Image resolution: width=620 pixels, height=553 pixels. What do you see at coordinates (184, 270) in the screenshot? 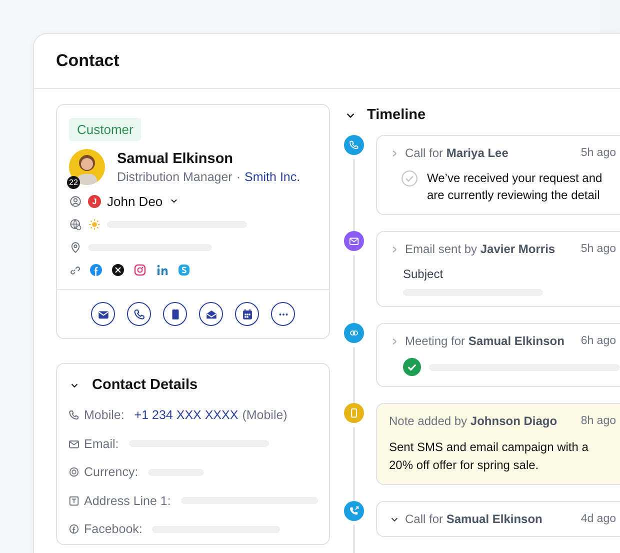
I see `skype-icon` at bounding box center [184, 270].